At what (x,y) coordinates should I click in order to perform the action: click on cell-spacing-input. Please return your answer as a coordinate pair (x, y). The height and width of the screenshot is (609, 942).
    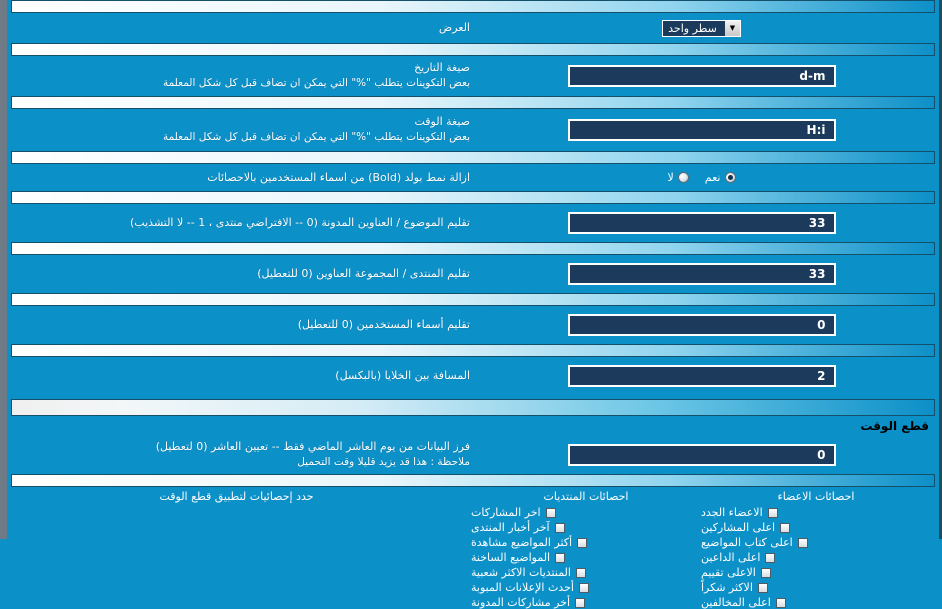
    Looking at the image, I should click on (701, 376).